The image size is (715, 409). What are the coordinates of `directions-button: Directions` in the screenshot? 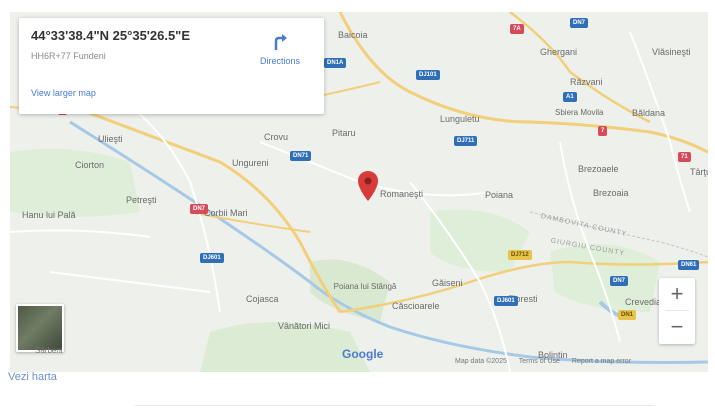 It's located at (280, 54).